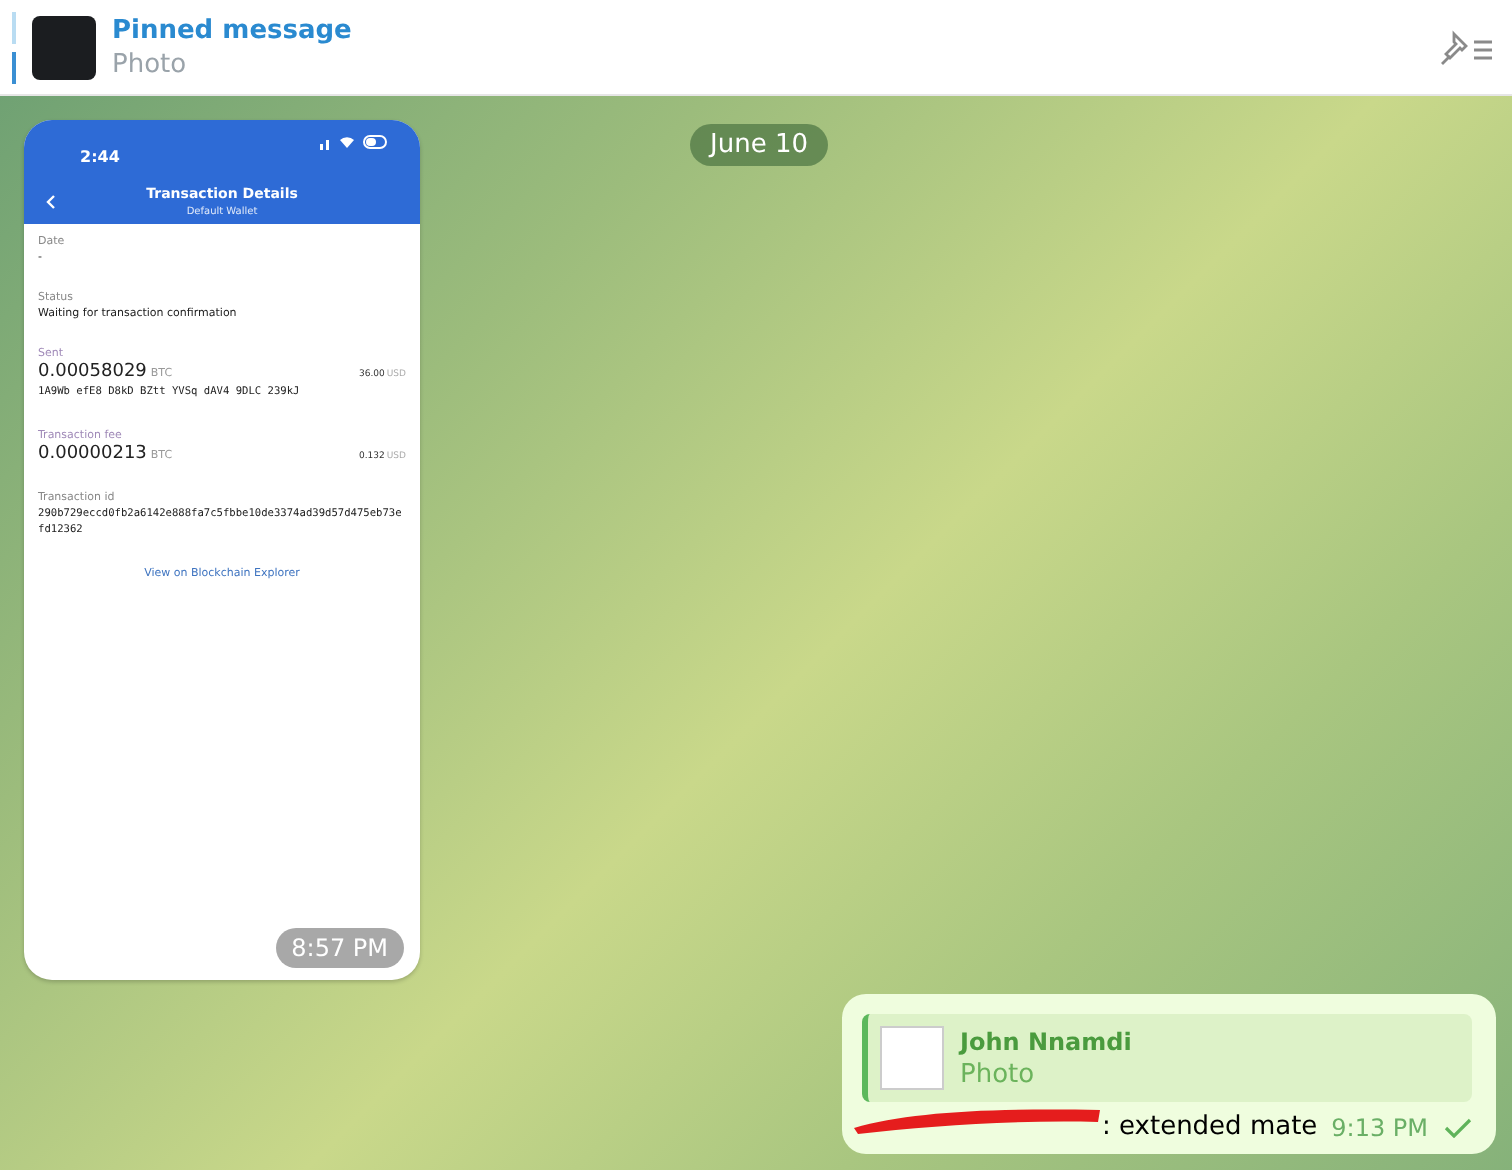 This screenshot has width=1512, height=1170. What do you see at coordinates (1466, 47) in the screenshot?
I see `unpin-icon` at bounding box center [1466, 47].